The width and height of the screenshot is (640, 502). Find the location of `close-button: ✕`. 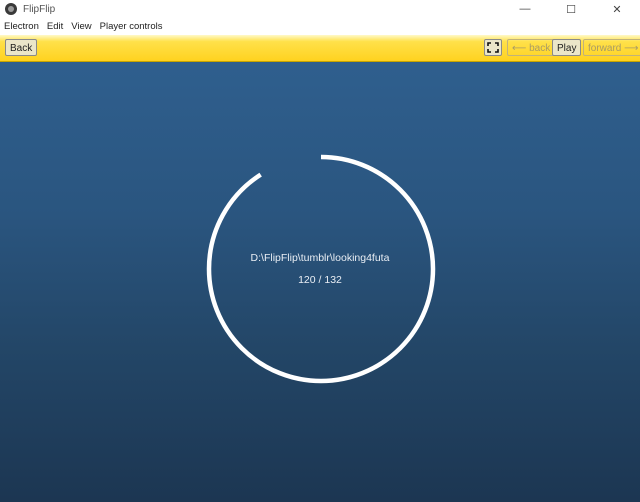

close-button: ✕ is located at coordinates (617, 9).